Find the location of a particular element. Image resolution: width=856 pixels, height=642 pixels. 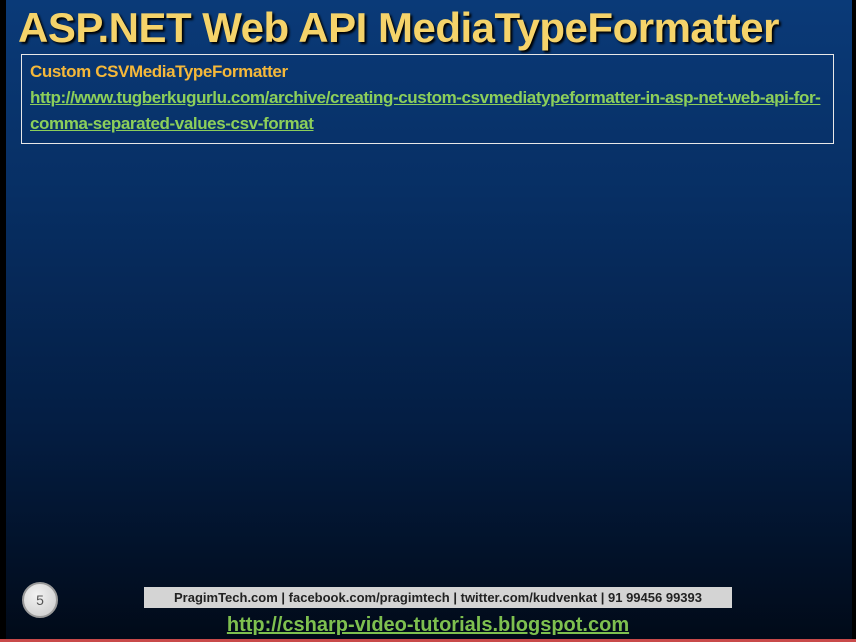

right-edge is located at coordinates (854, 321).